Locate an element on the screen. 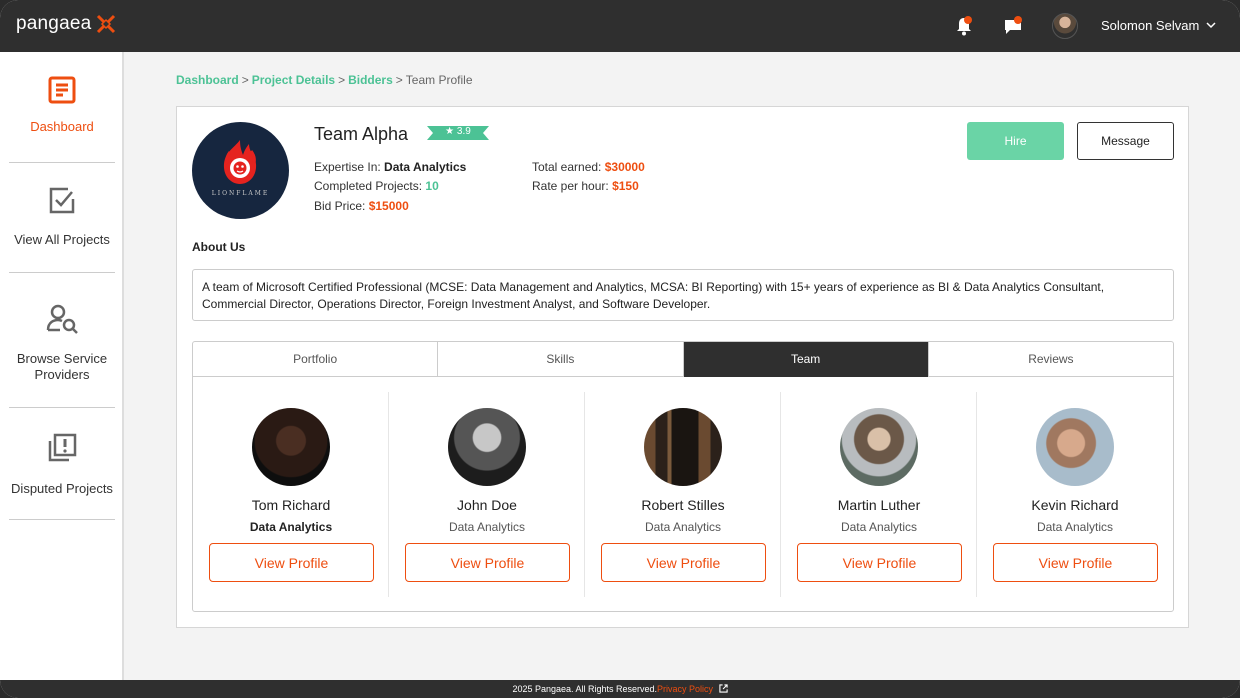  earned-label: Total earned: is located at coordinates (567, 167).